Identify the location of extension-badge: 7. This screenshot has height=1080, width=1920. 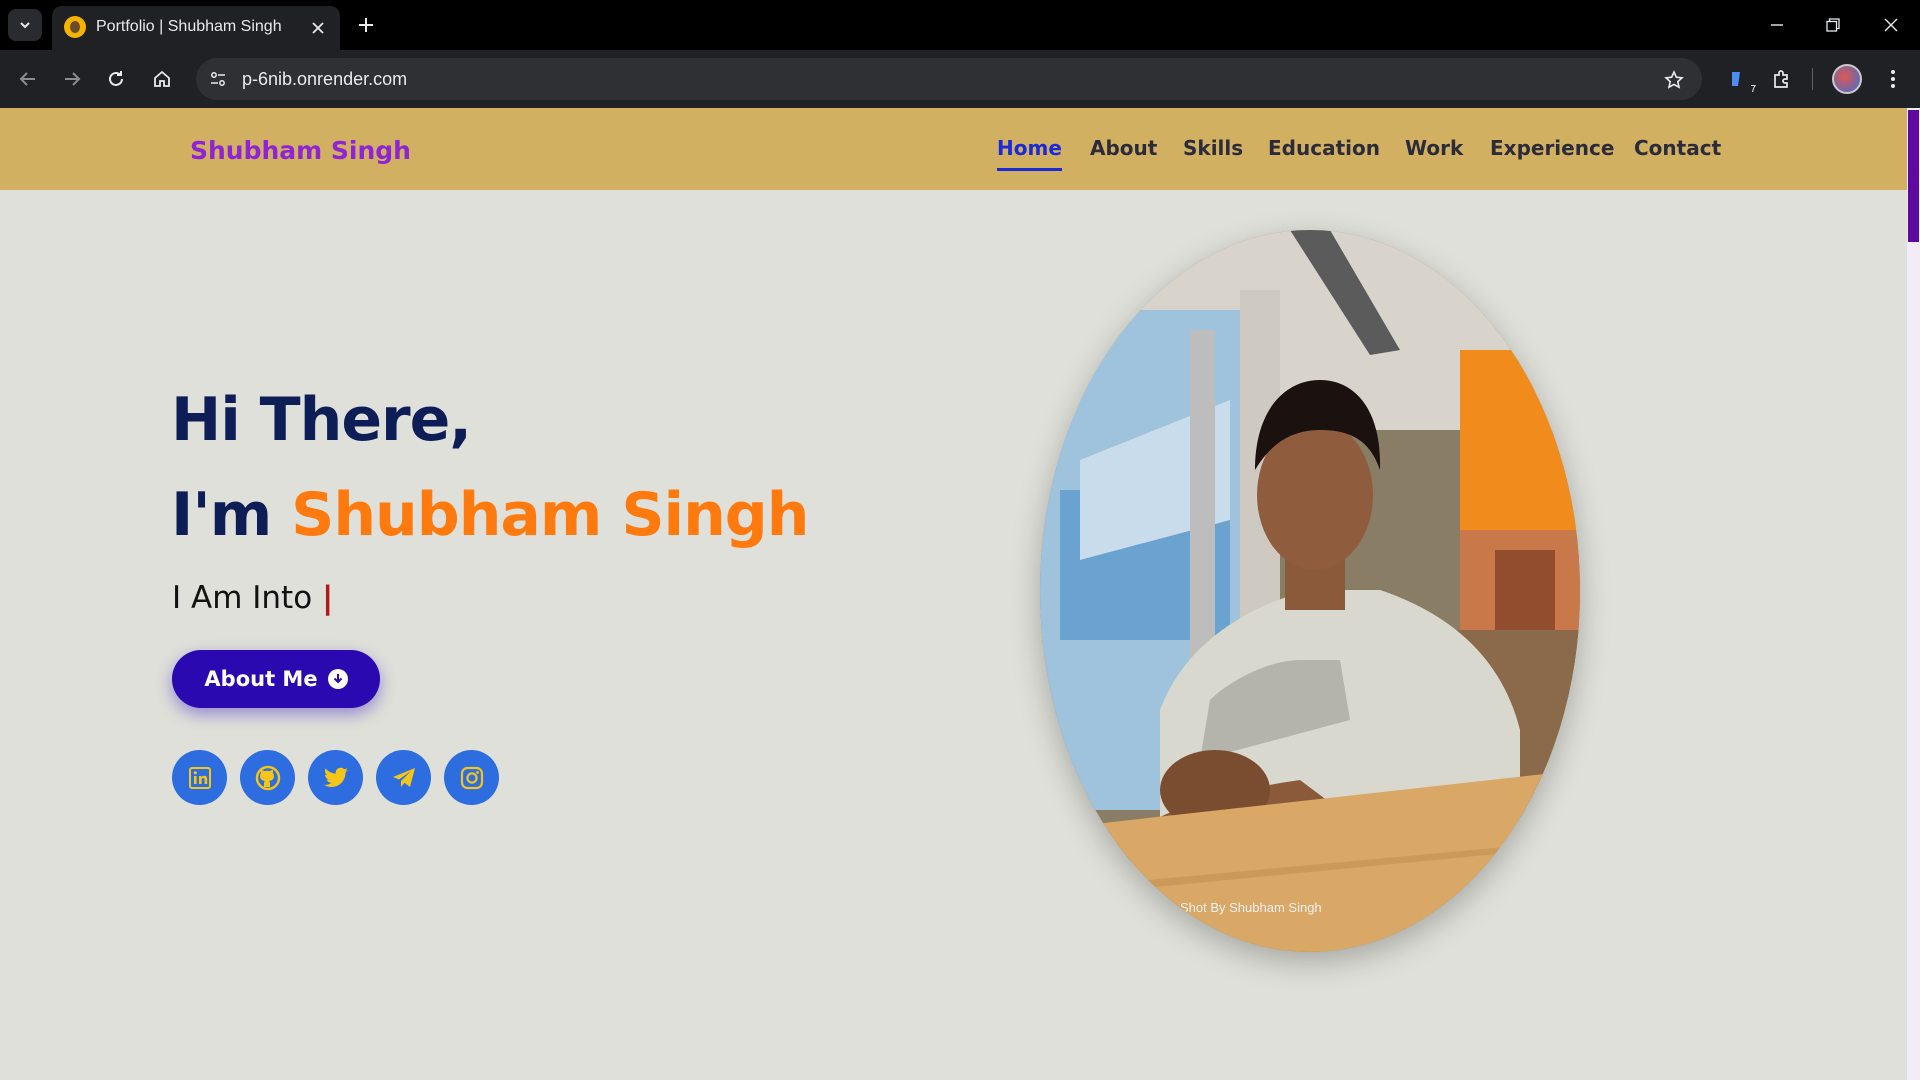
(1753, 89).